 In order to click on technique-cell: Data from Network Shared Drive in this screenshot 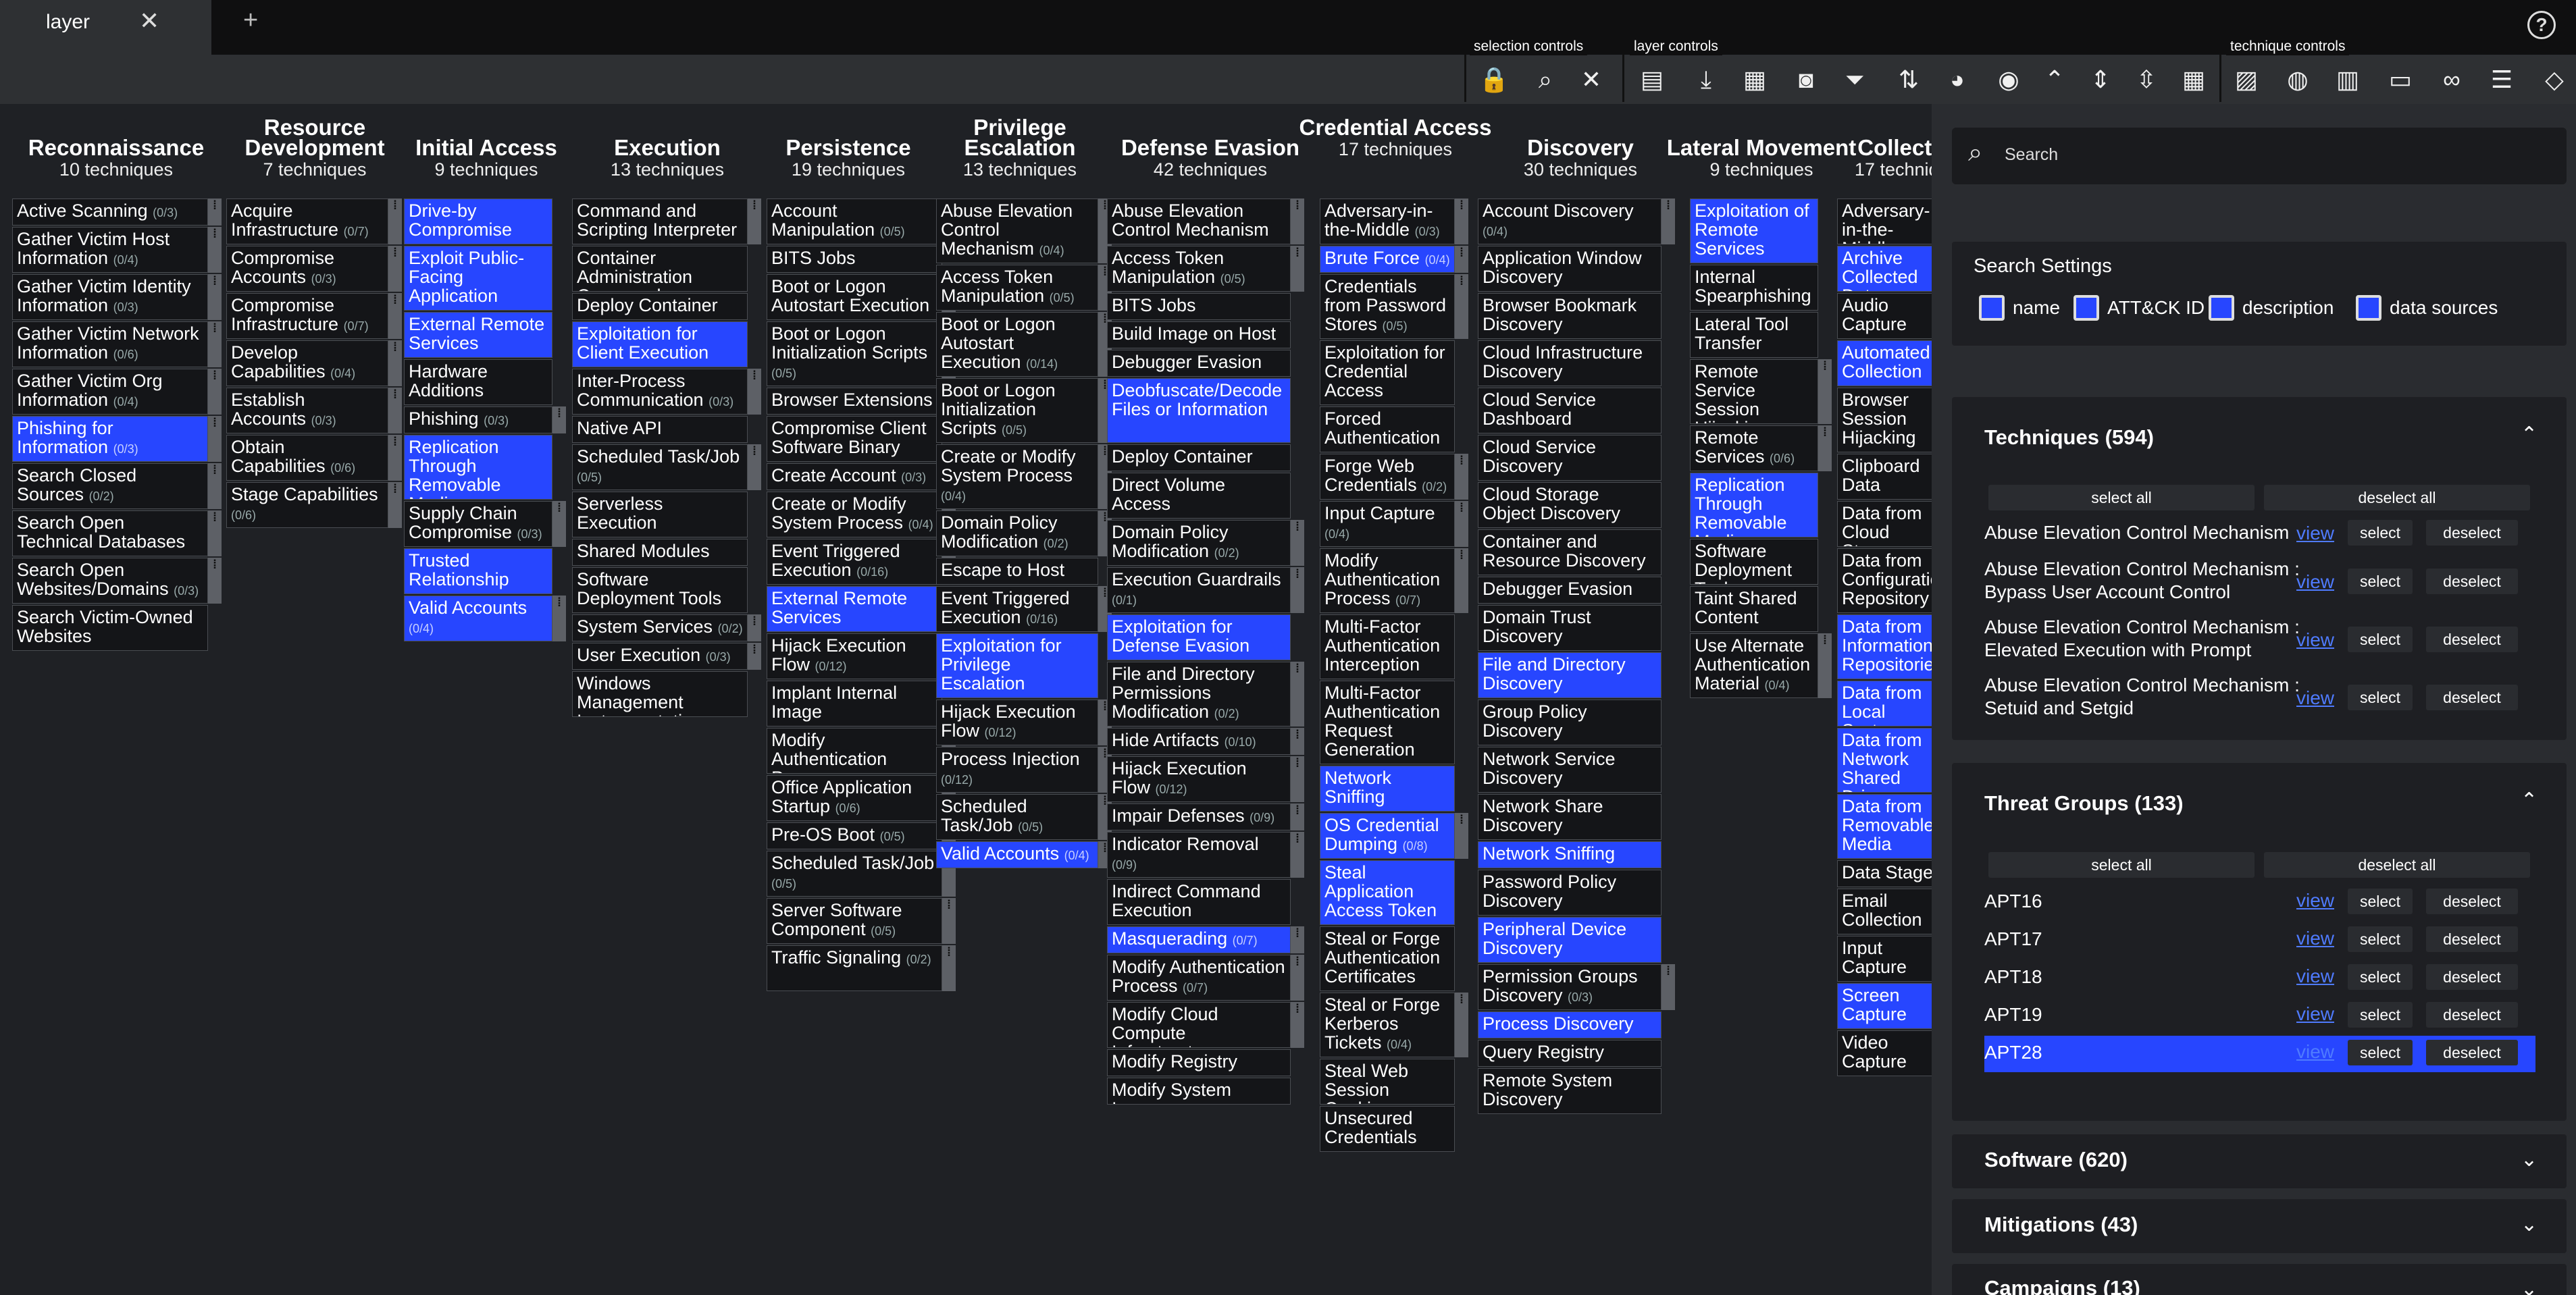, I will do `click(1884, 760)`.